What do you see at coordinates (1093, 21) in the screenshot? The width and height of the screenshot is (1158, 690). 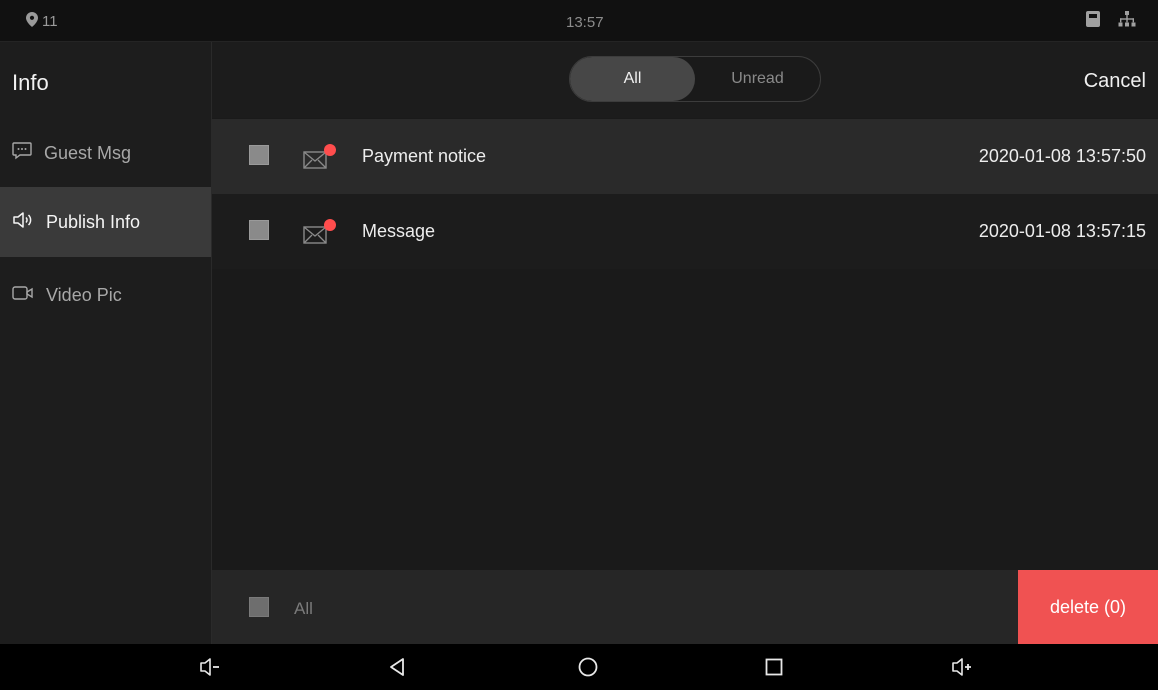 I see `sd-card-icon` at bounding box center [1093, 21].